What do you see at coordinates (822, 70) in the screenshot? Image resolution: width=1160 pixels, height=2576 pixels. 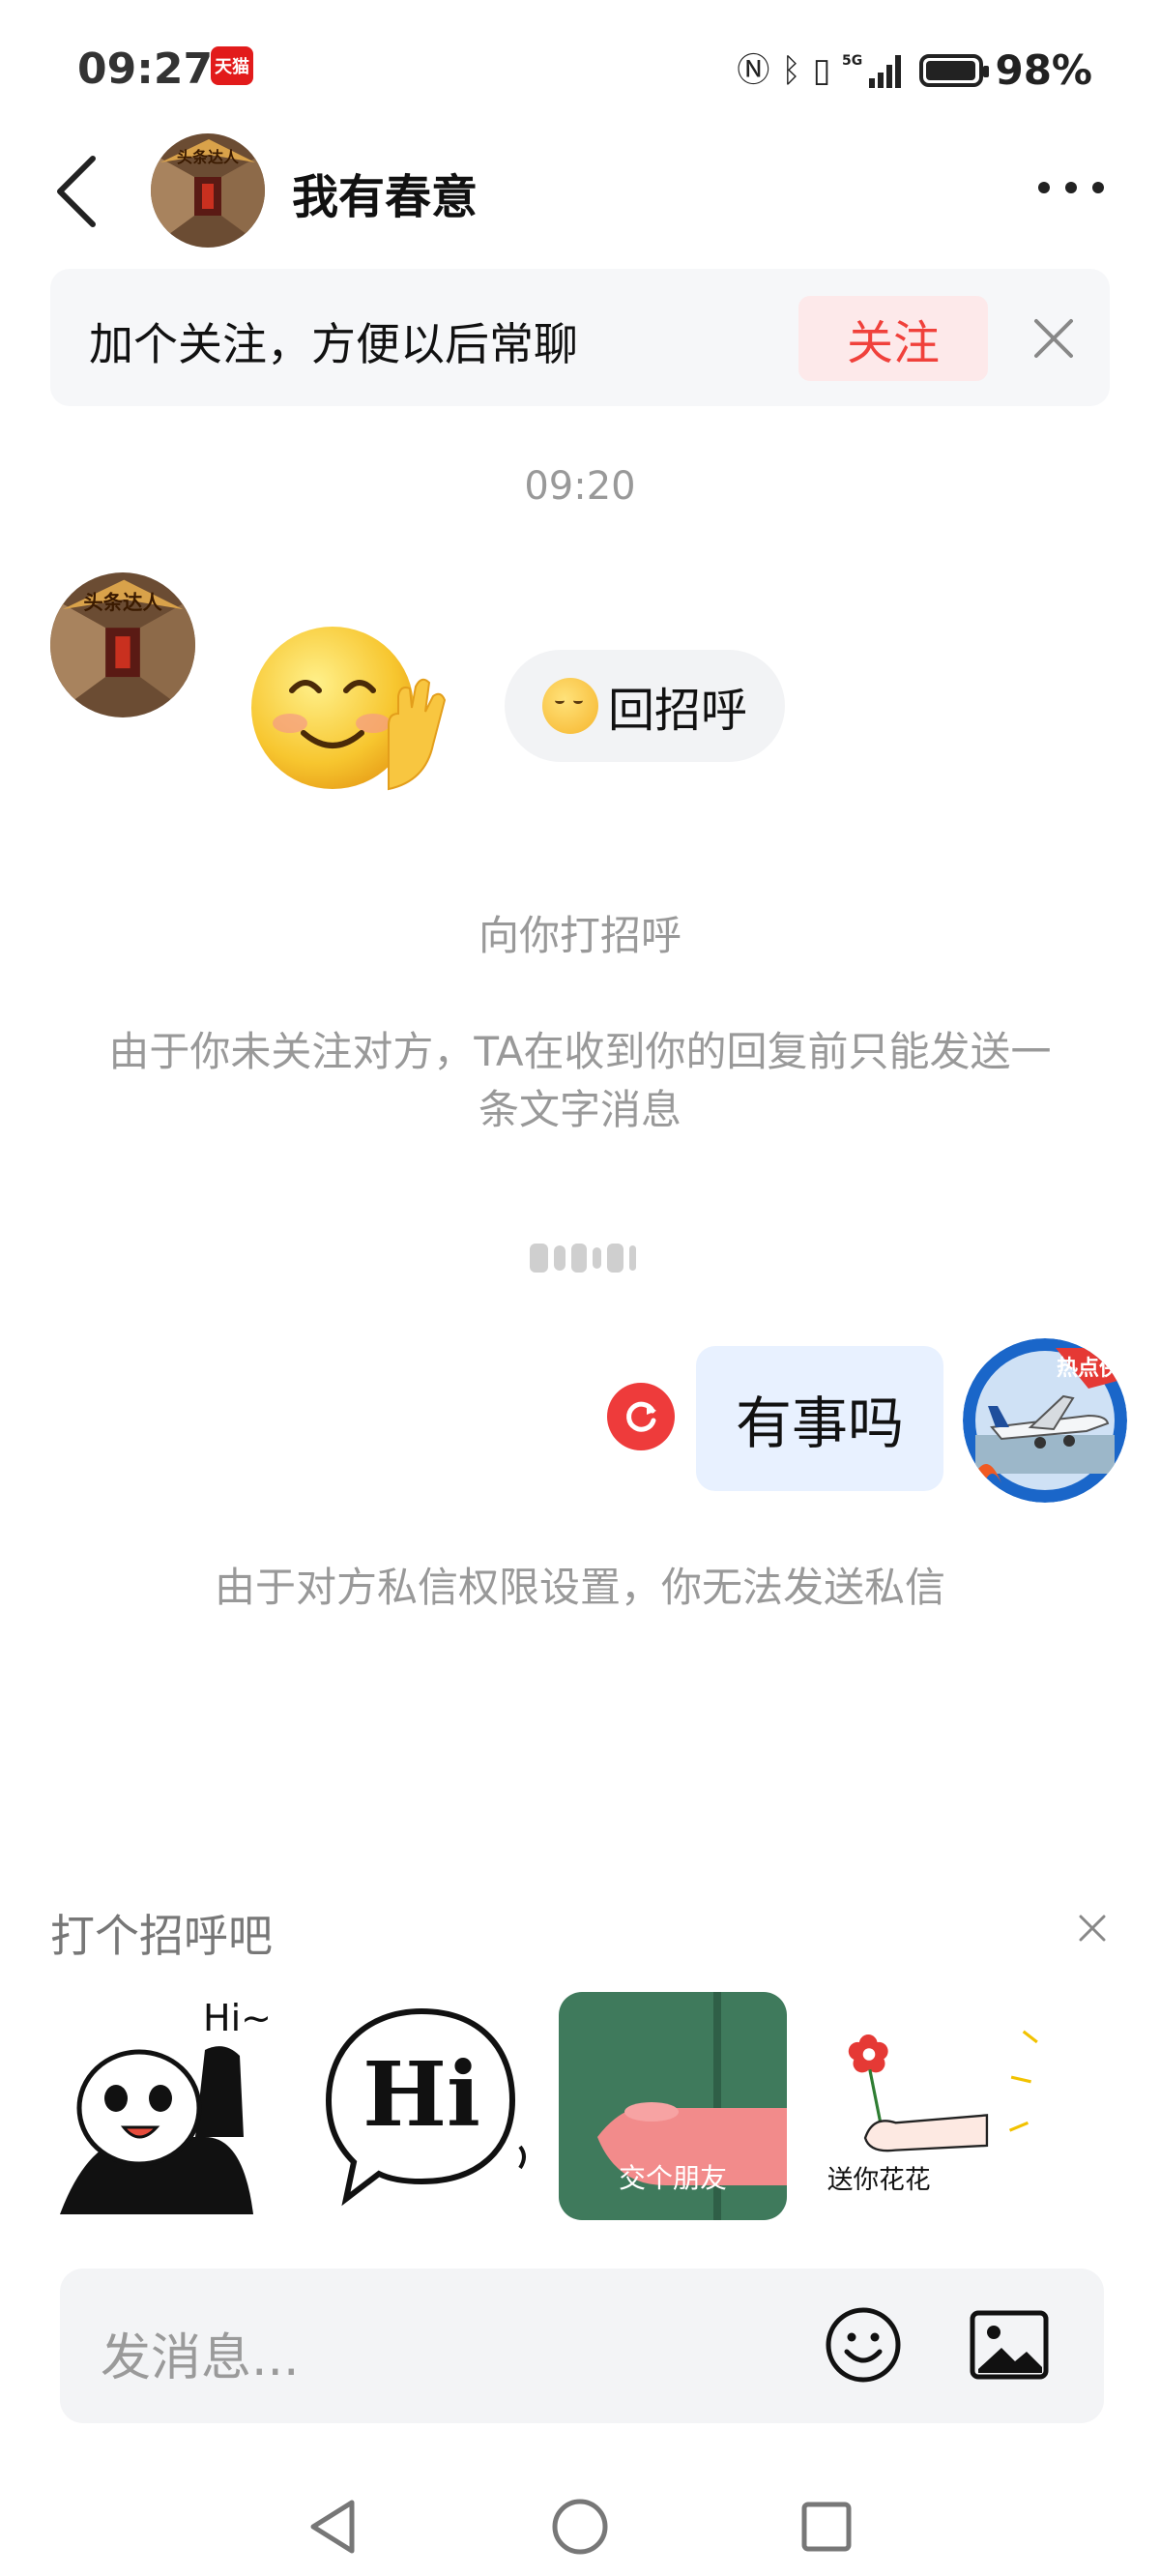 I see `vibrate-icon: ▯` at bounding box center [822, 70].